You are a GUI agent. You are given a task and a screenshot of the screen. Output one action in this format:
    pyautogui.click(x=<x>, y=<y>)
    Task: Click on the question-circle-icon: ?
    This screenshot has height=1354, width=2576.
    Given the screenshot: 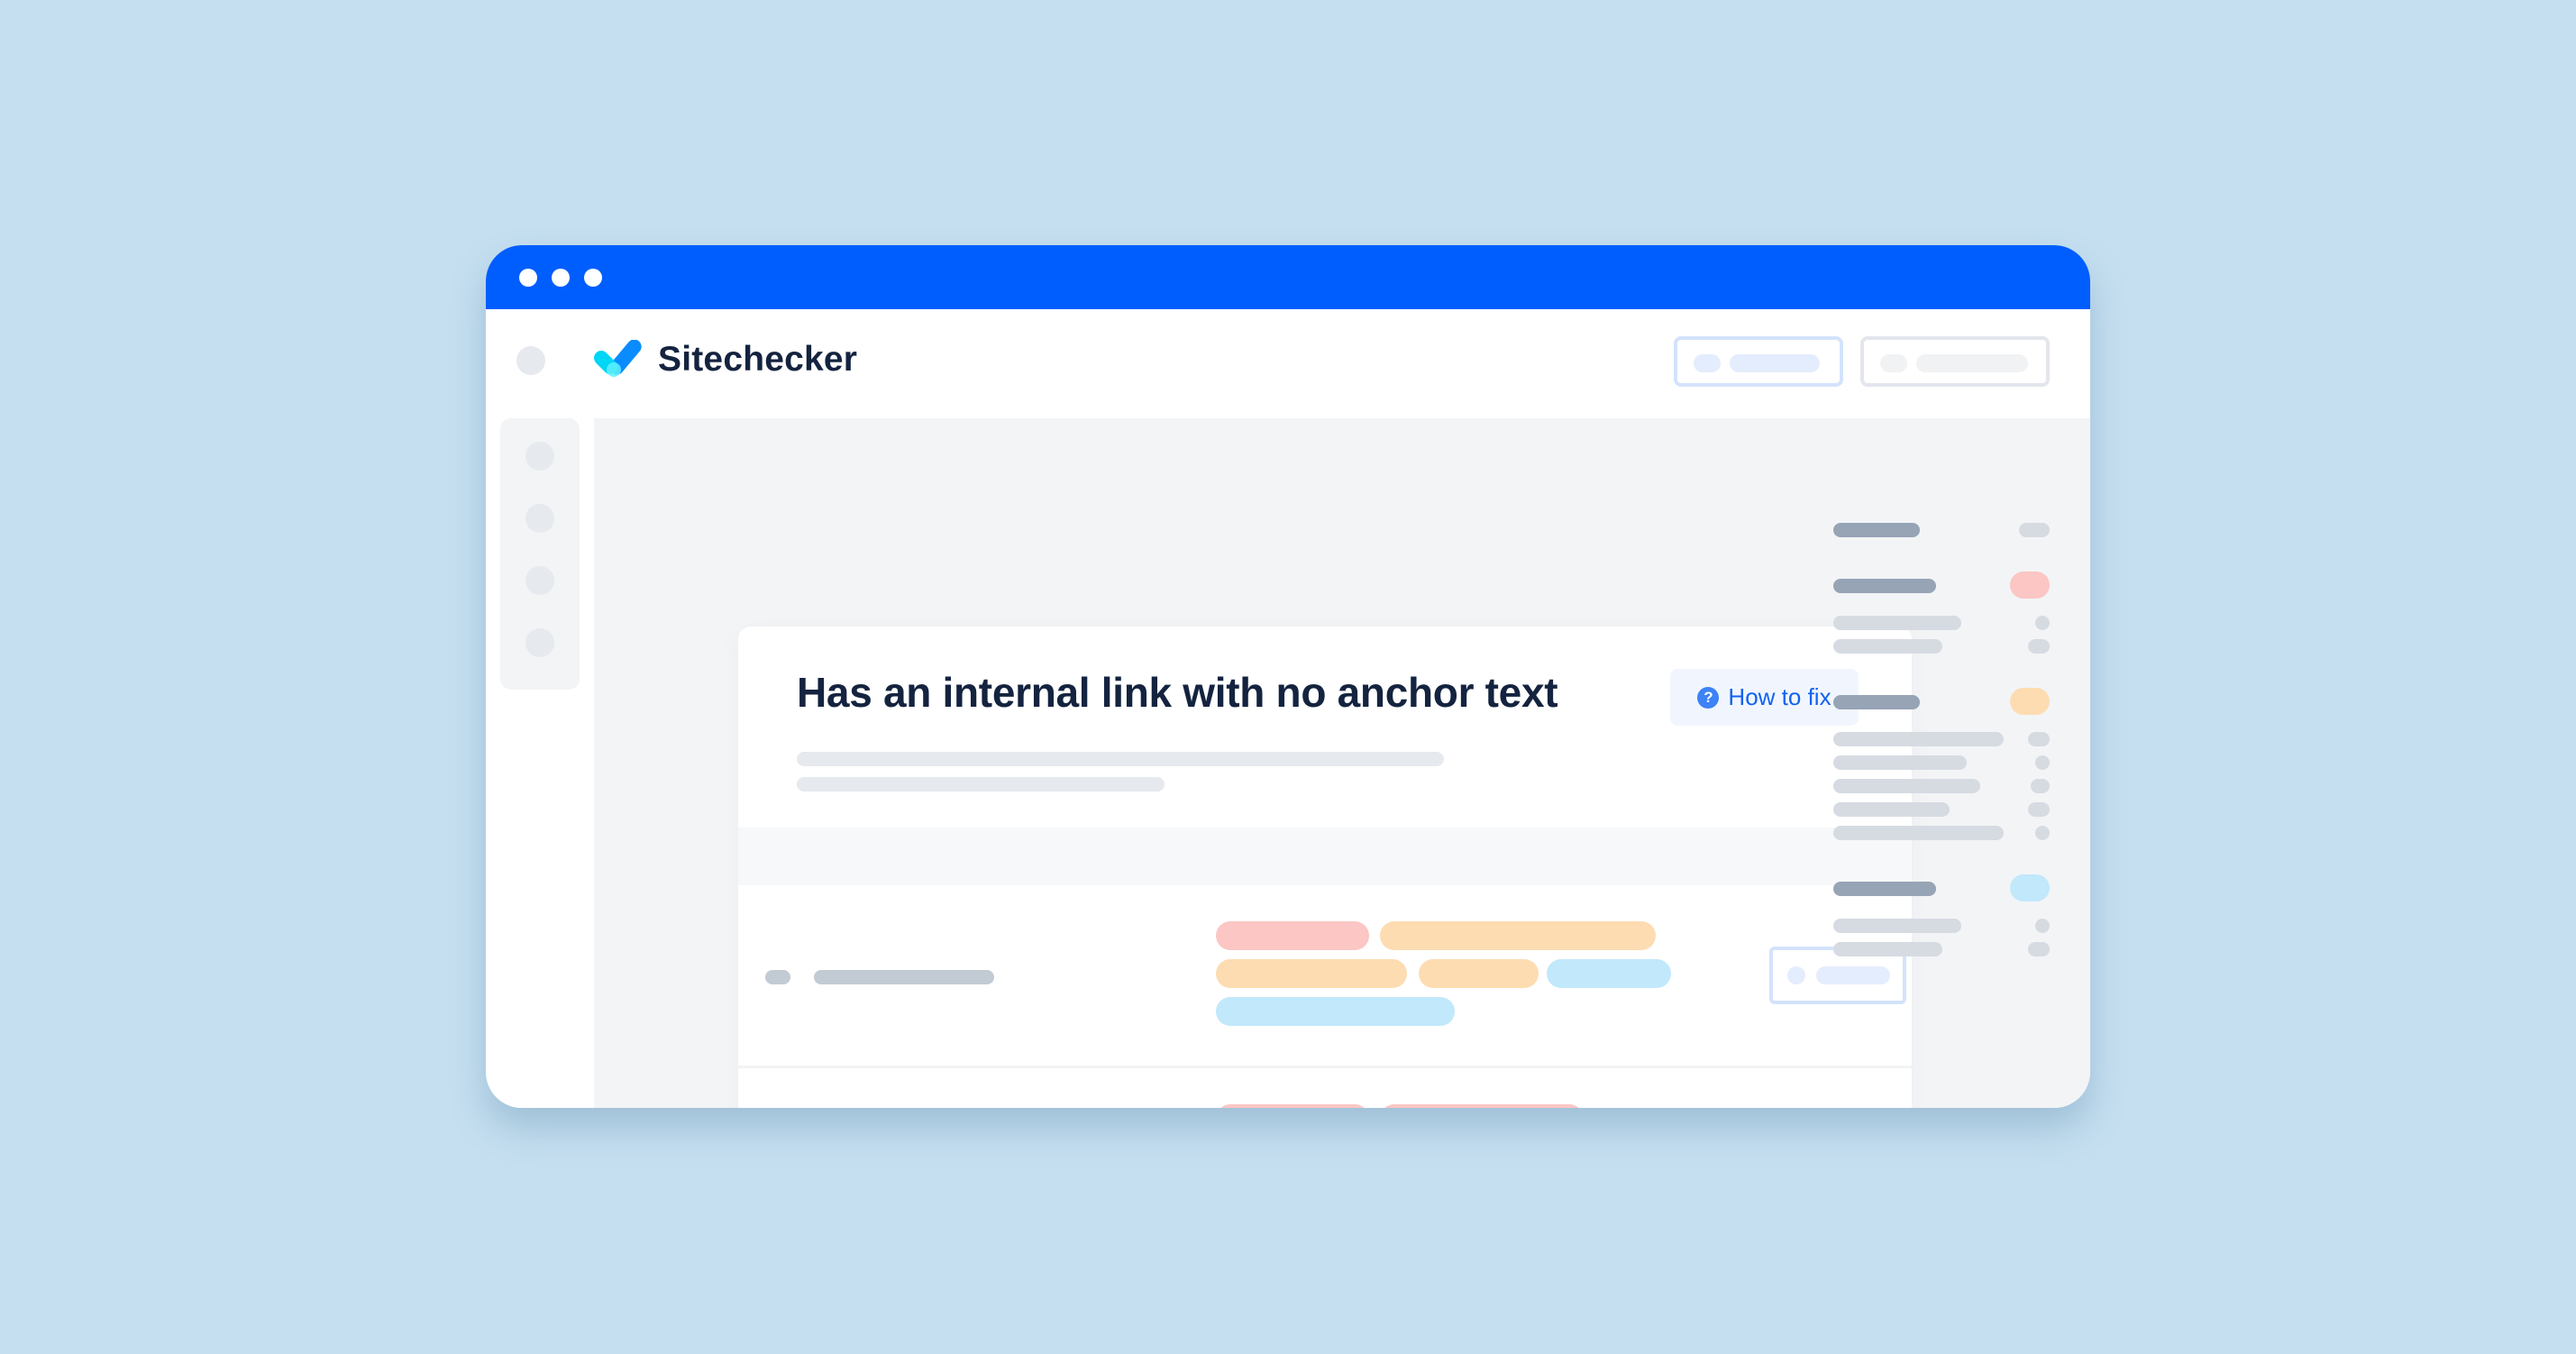 What is the action you would take?
    pyautogui.click(x=1708, y=697)
    